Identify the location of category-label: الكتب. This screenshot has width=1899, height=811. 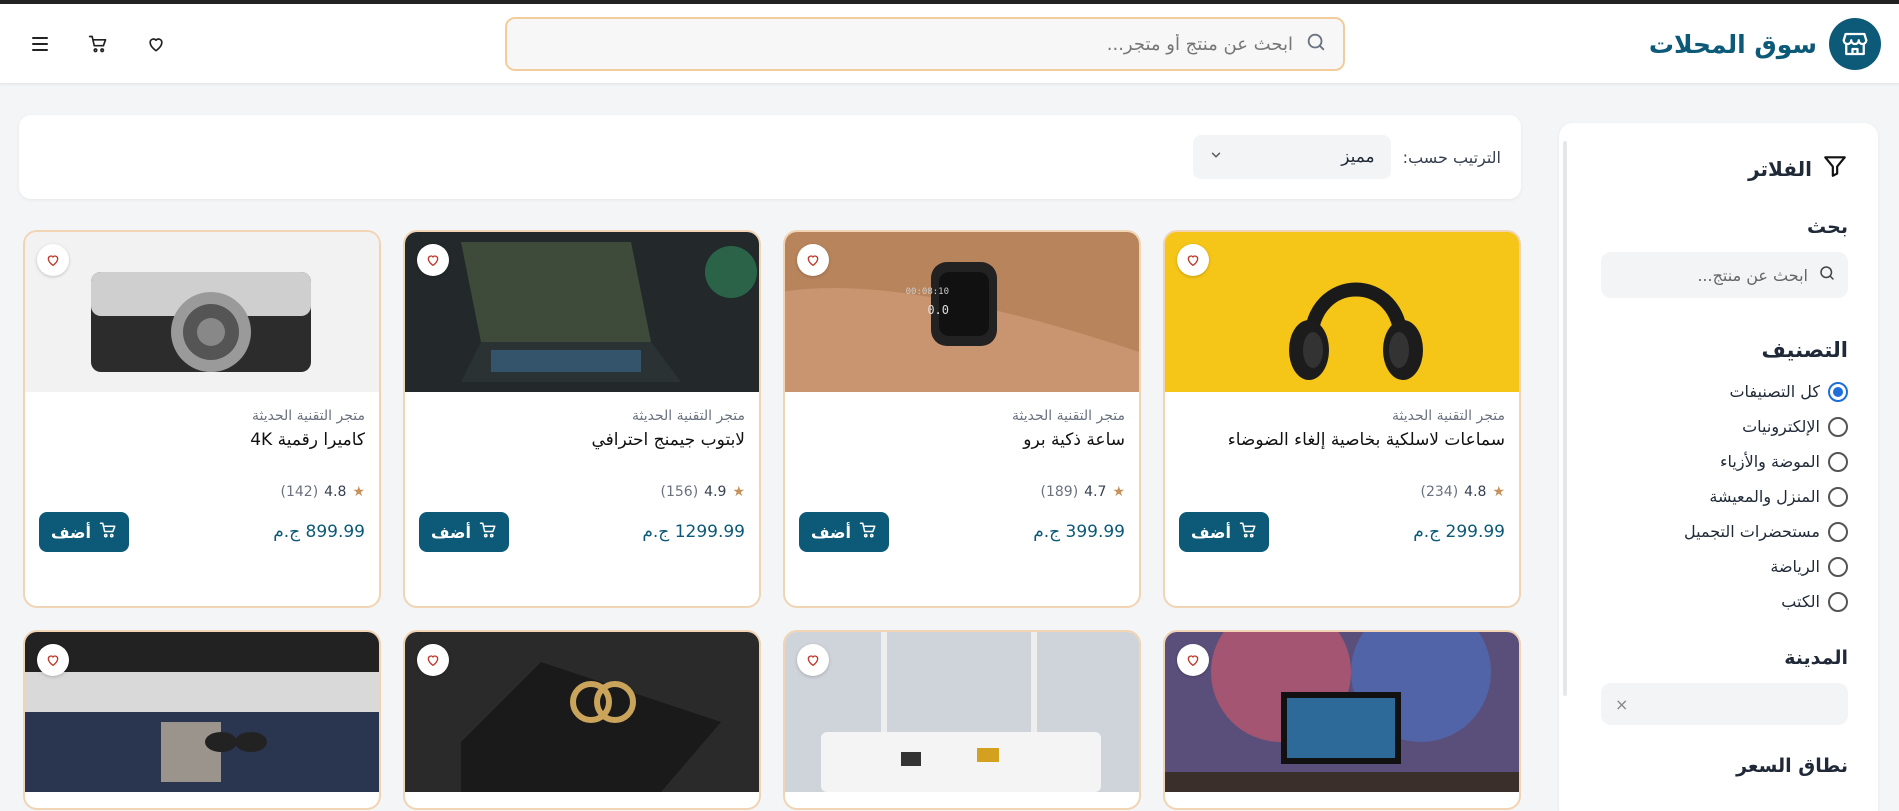
(1800, 601).